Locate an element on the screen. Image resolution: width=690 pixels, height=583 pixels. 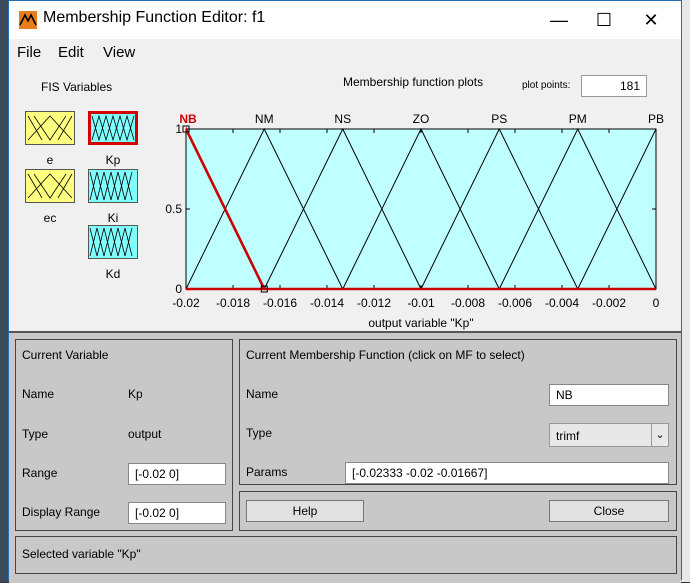
menu-view: View is located at coordinates (119, 52).